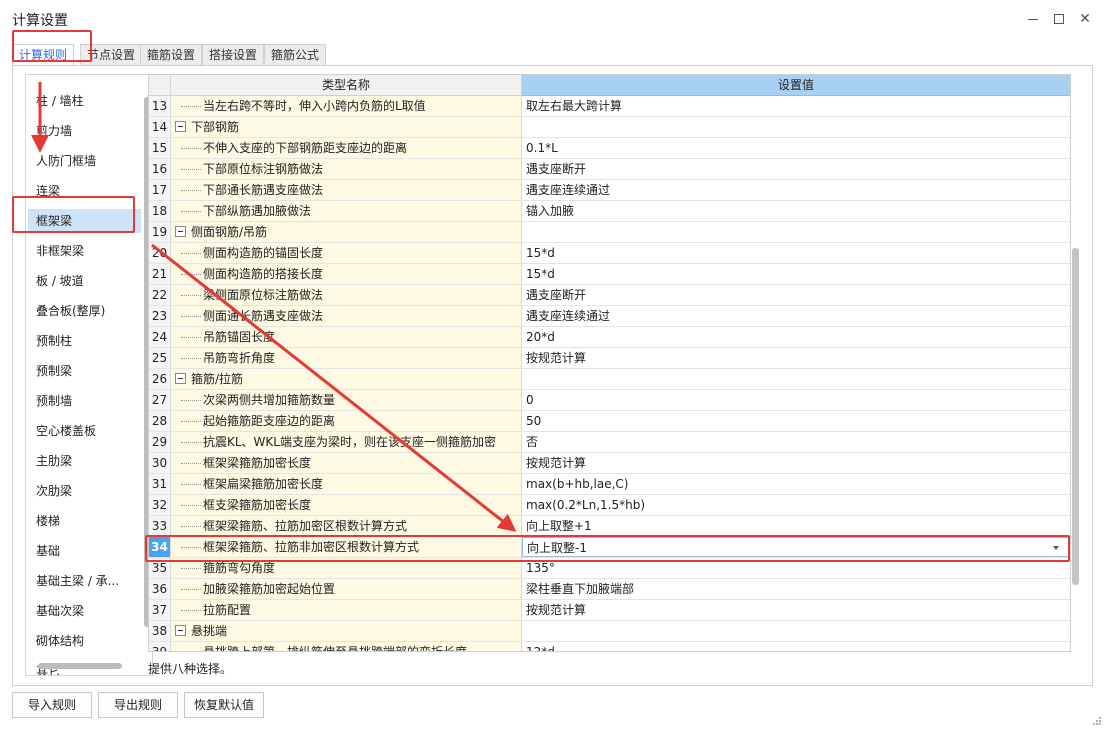 Image resolution: width=1106 pixels, height=730 pixels. I want to click on table-row: 18 下部纵筋遇加腋做法 锚入加腋, so click(609, 211).